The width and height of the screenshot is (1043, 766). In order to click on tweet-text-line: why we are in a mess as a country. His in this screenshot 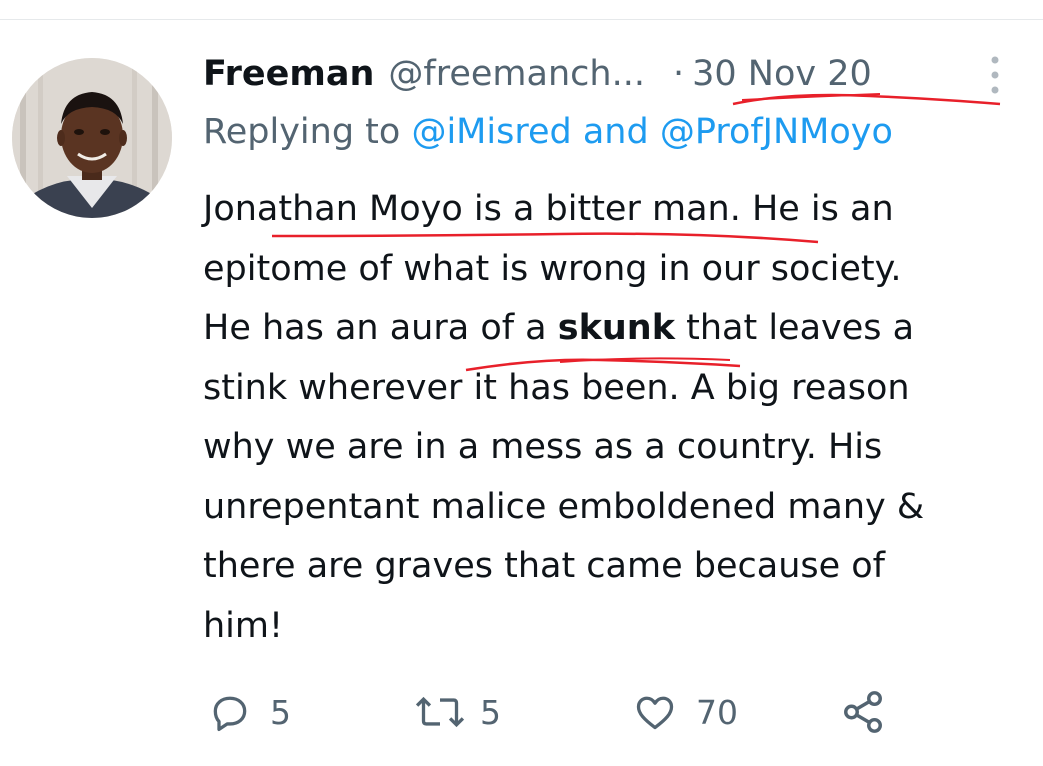, I will do `click(543, 447)`.